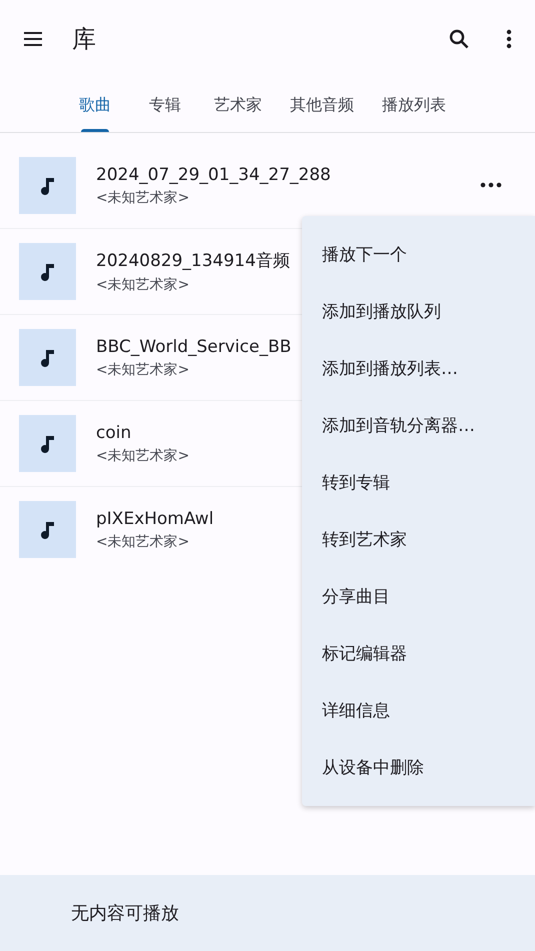  Describe the element at coordinates (414, 105) in the screenshot. I see `tab: 播放列表` at that location.